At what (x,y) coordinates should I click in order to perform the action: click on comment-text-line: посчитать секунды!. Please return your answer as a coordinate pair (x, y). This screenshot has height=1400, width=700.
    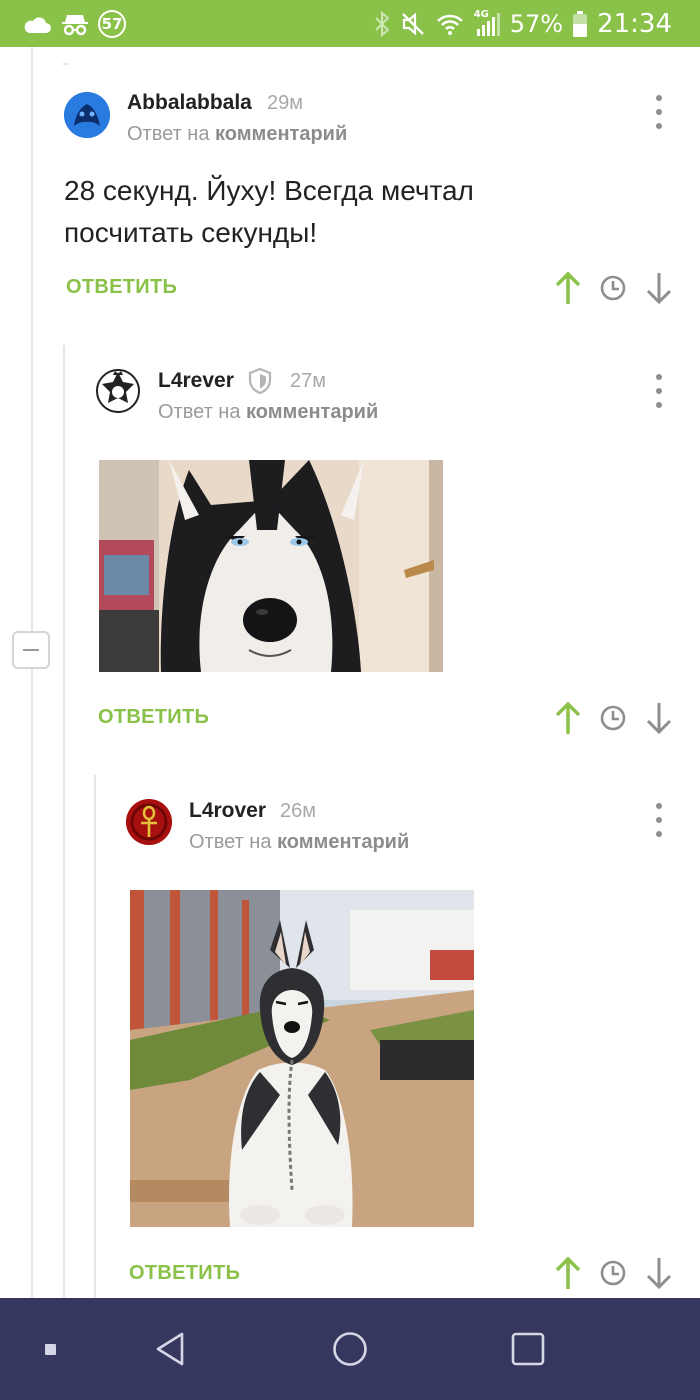
    Looking at the image, I should click on (191, 232).